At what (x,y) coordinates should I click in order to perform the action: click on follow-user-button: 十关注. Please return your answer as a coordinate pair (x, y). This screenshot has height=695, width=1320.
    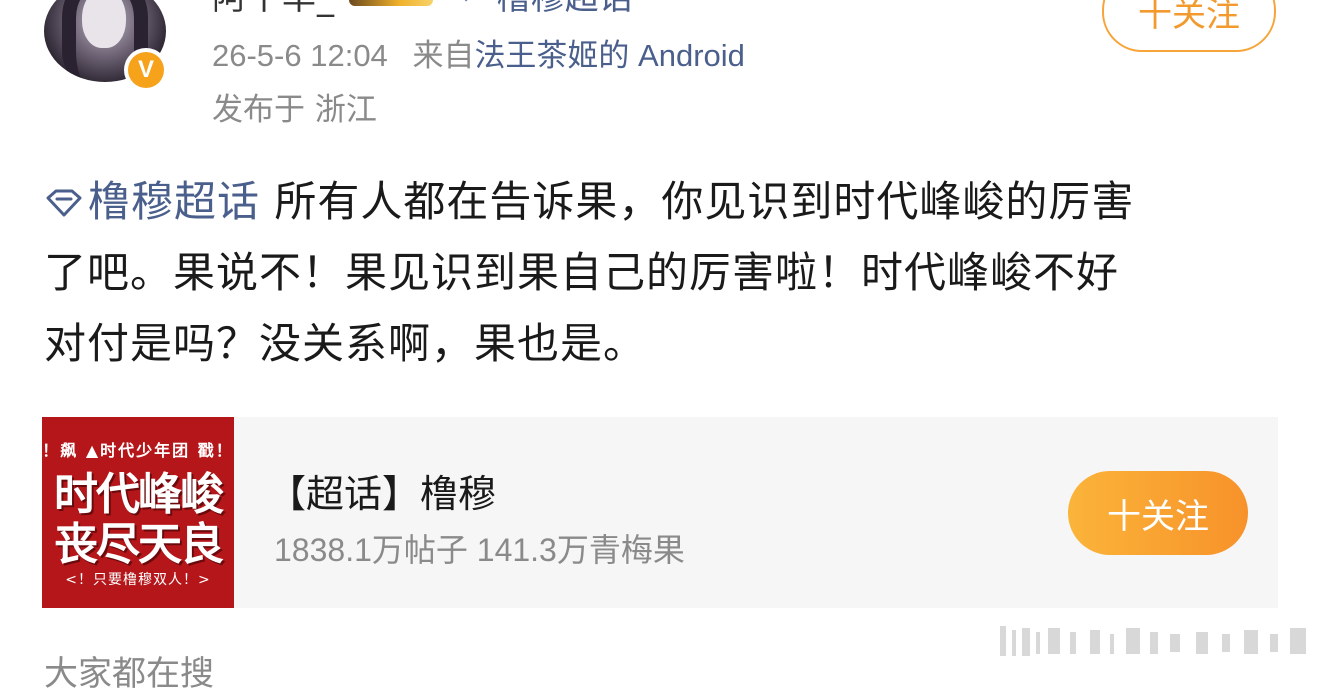
    Looking at the image, I should click on (1189, 26).